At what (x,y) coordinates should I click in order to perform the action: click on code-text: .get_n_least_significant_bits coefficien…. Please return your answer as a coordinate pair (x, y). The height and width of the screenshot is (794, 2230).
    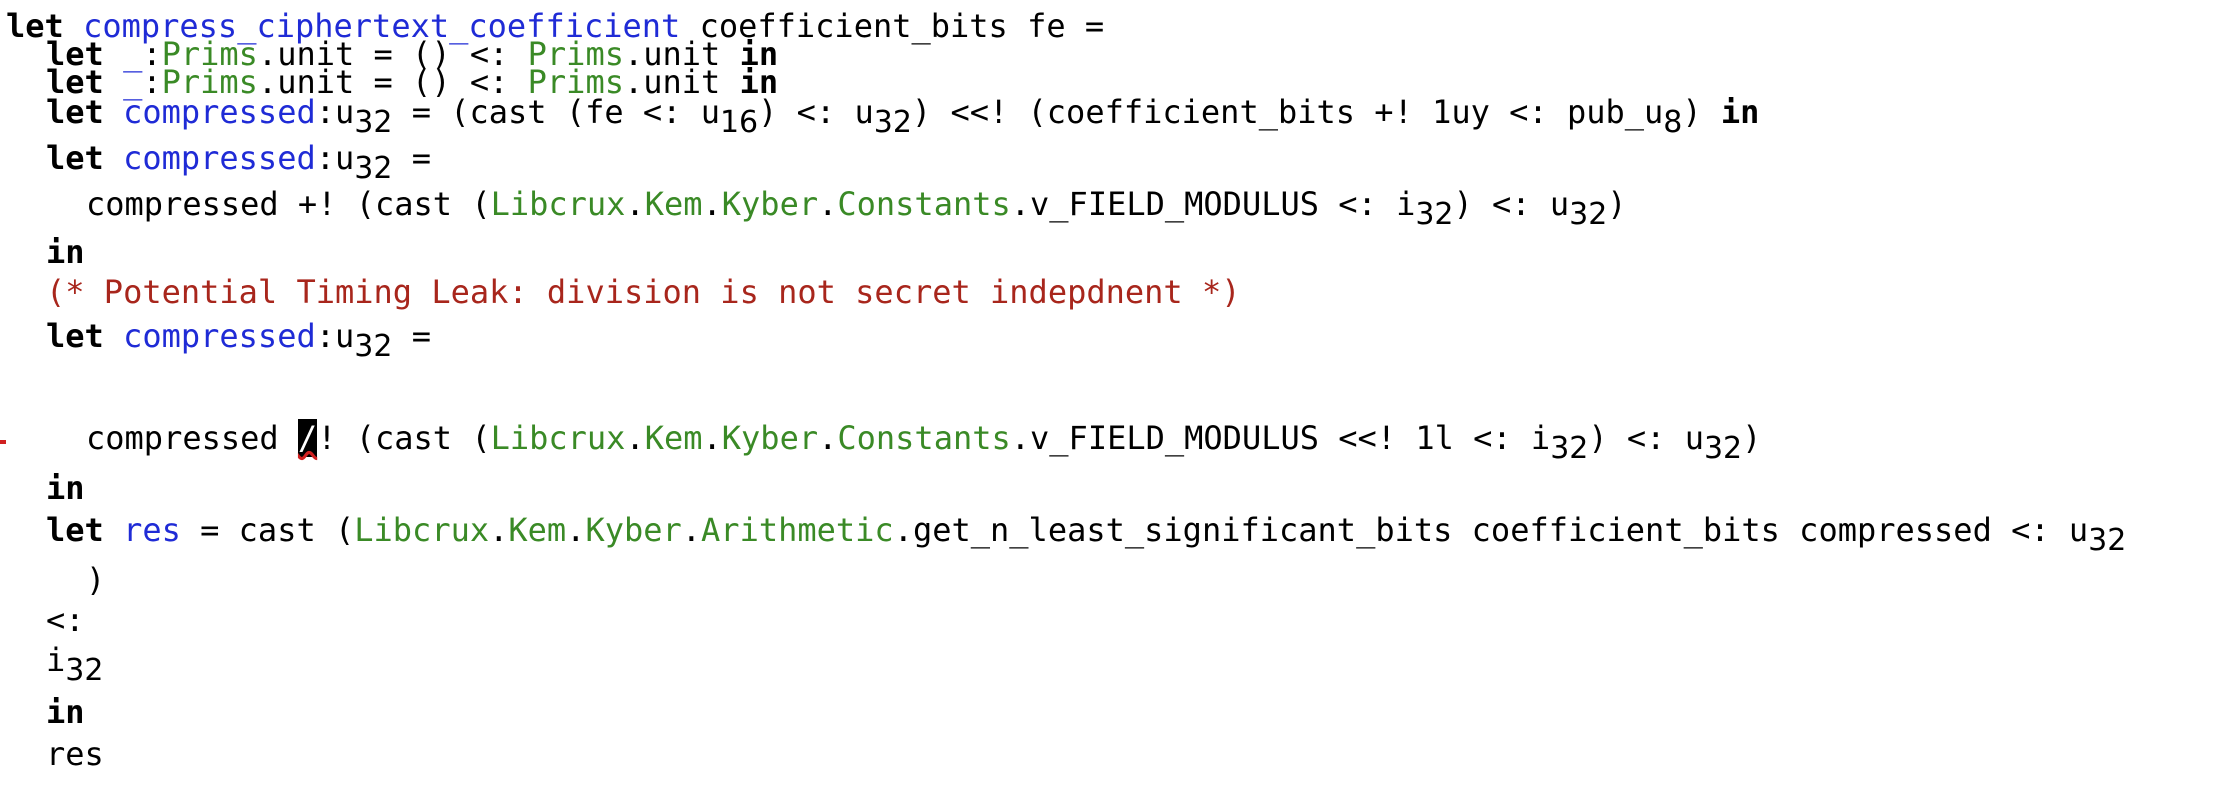
    Looking at the image, I should click on (1491, 530).